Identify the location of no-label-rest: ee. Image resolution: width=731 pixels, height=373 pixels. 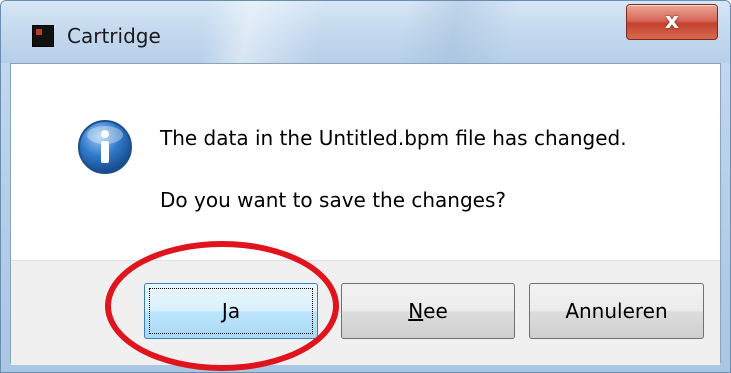
(435, 311).